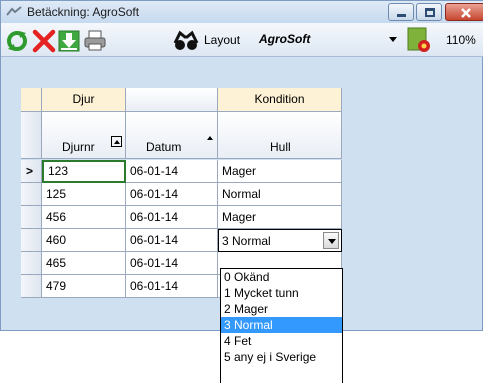 The height and width of the screenshot is (383, 483). Describe the element at coordinates (84, 286) in the screenshot. I see `grid-cell-djurnr: 479` at that location.